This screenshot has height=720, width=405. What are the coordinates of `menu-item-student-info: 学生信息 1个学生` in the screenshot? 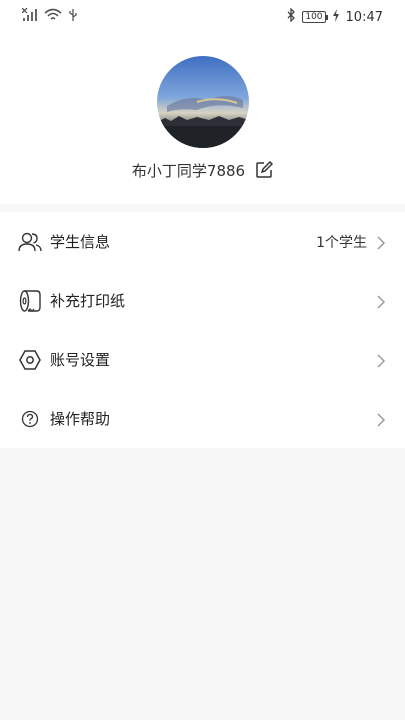 It's located at (202, 241).